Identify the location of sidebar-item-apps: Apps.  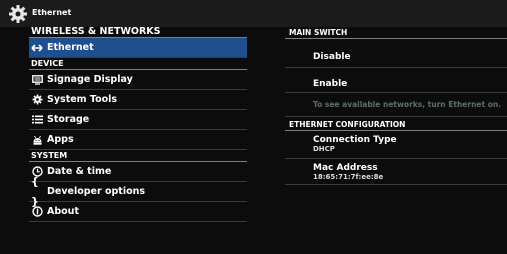
(138, 140).